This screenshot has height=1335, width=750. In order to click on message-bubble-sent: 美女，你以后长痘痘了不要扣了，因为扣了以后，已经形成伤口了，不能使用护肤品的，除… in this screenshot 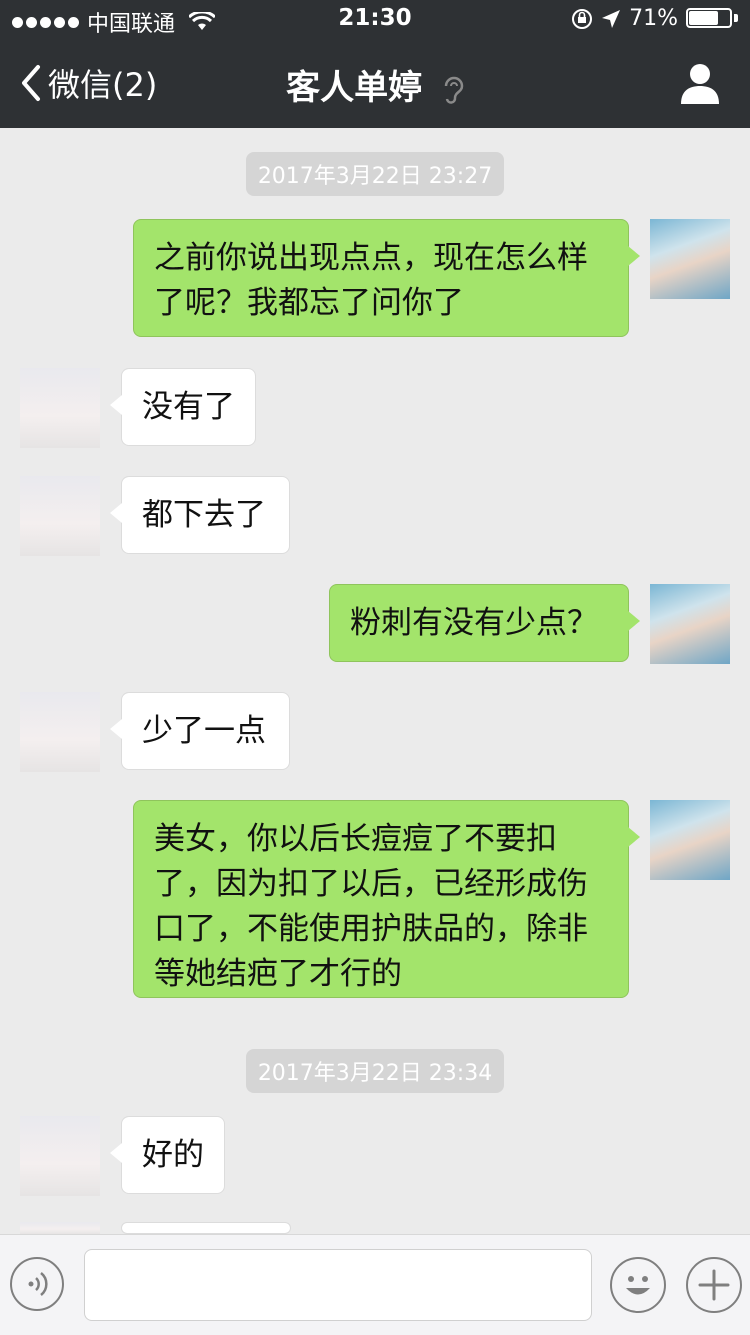, I will do `click(386, 899)`.